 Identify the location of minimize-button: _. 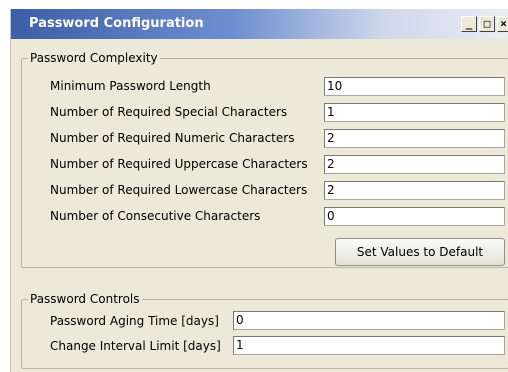
(469, 24).